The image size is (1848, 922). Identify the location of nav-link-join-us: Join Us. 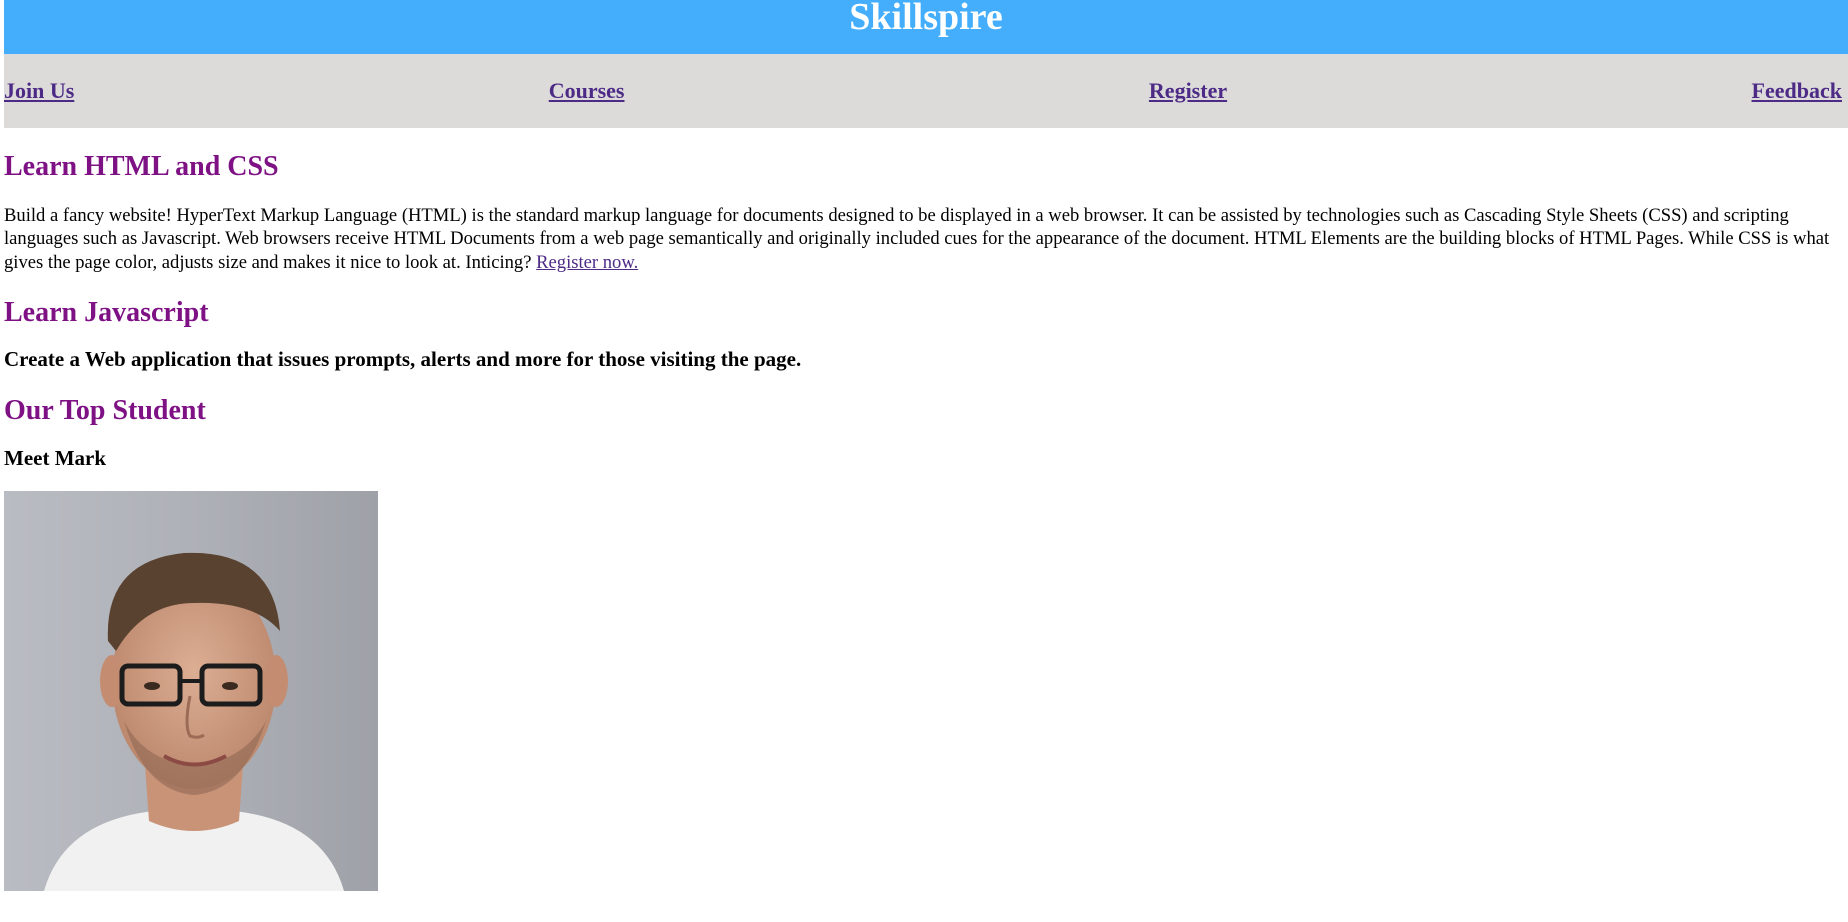
(39, 91).